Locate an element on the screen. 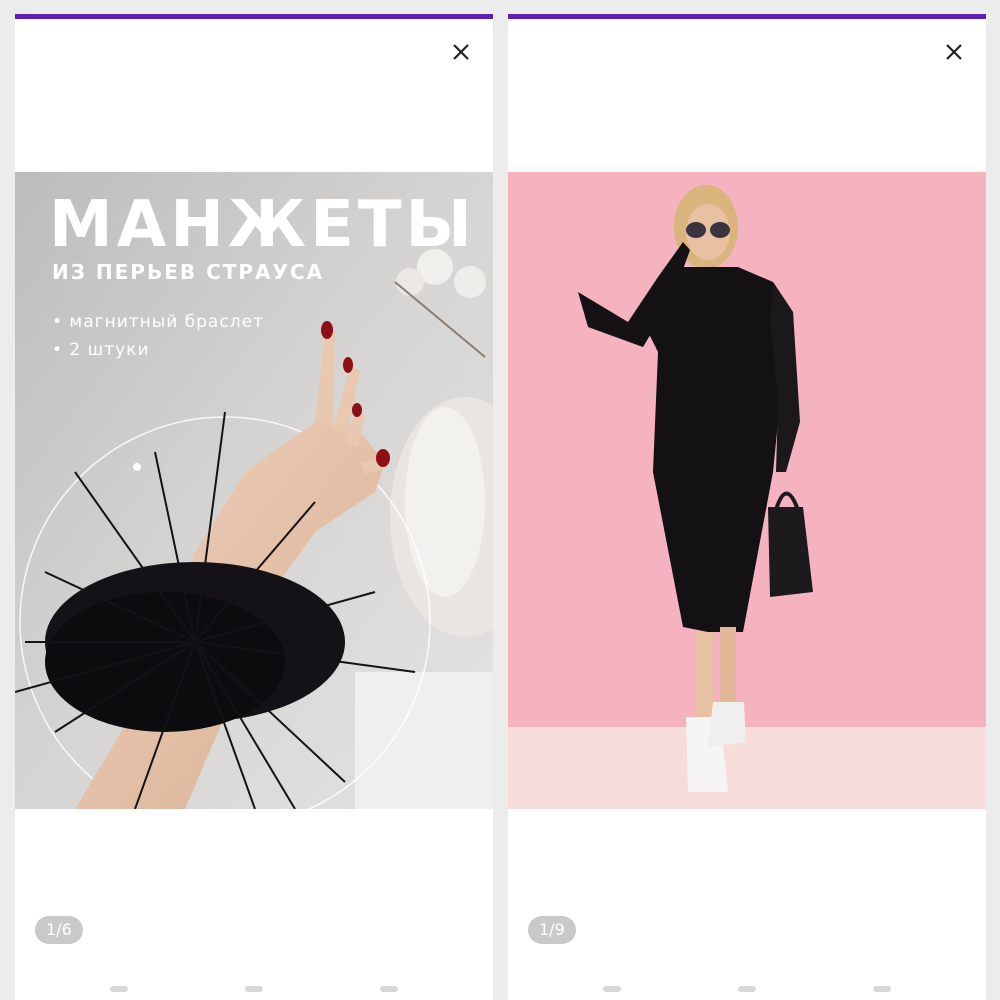 The image size is (1000, 1000). image-counter: 1/9 is located at coordinates (552, 930).